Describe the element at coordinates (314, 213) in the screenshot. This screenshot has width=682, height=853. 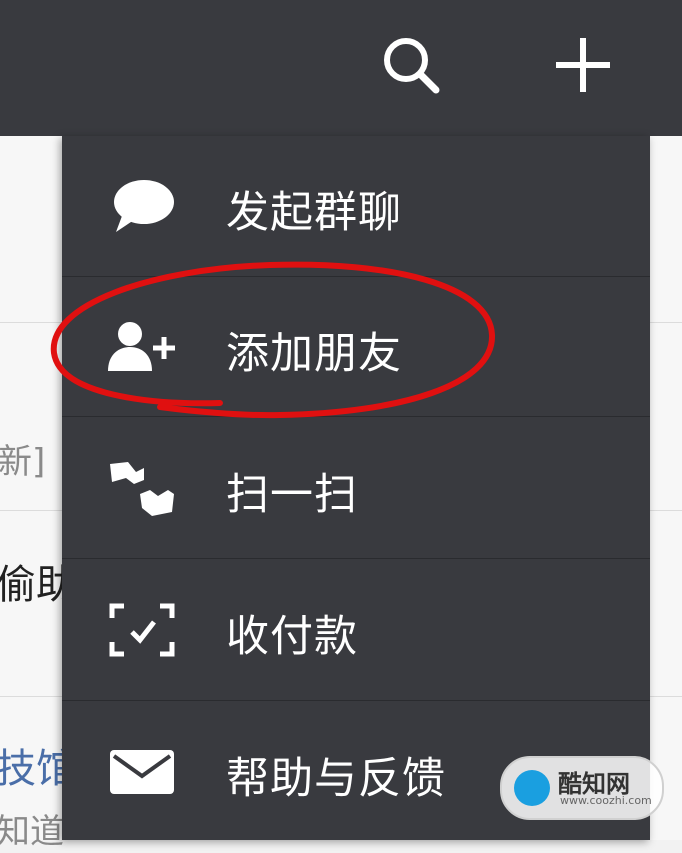
I see `menu-item-label: 发起群聊` at that location.